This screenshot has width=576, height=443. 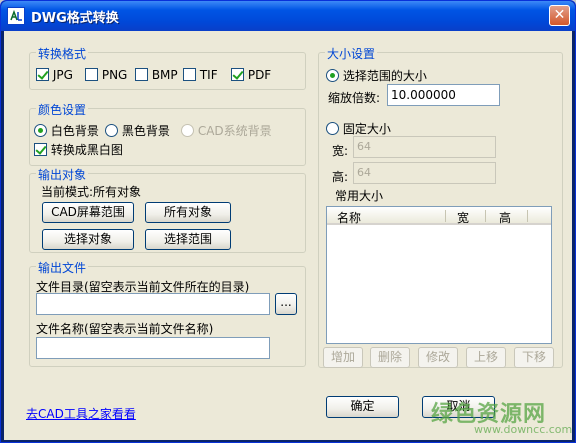 I want to click on select-range-button: 选择范围, so click(x=188, y=239).